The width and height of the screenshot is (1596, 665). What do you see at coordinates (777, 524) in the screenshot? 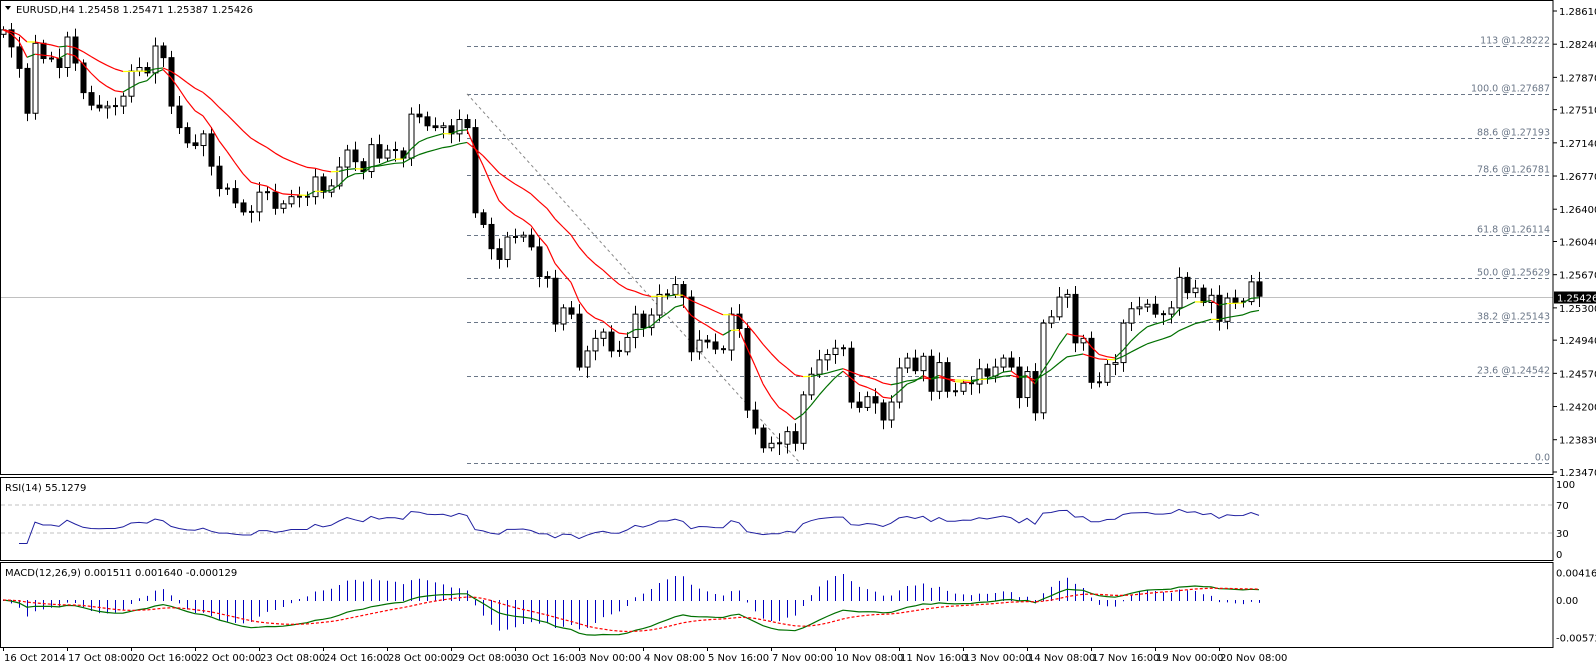
I see `rsi-panel` at bounding box center [777, 524].